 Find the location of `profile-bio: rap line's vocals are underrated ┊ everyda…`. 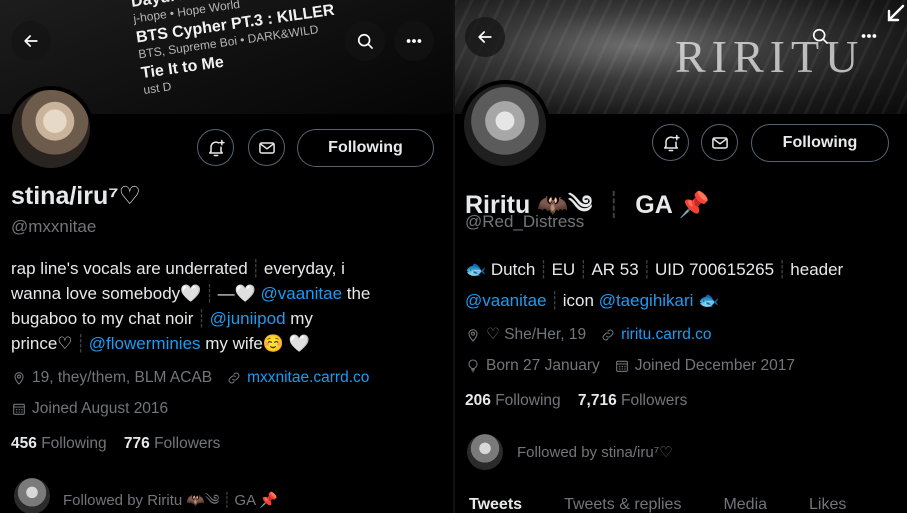

profile-bio: rap line's vocals are underrated ┊ everyda… is located at coordinates (191, 306).